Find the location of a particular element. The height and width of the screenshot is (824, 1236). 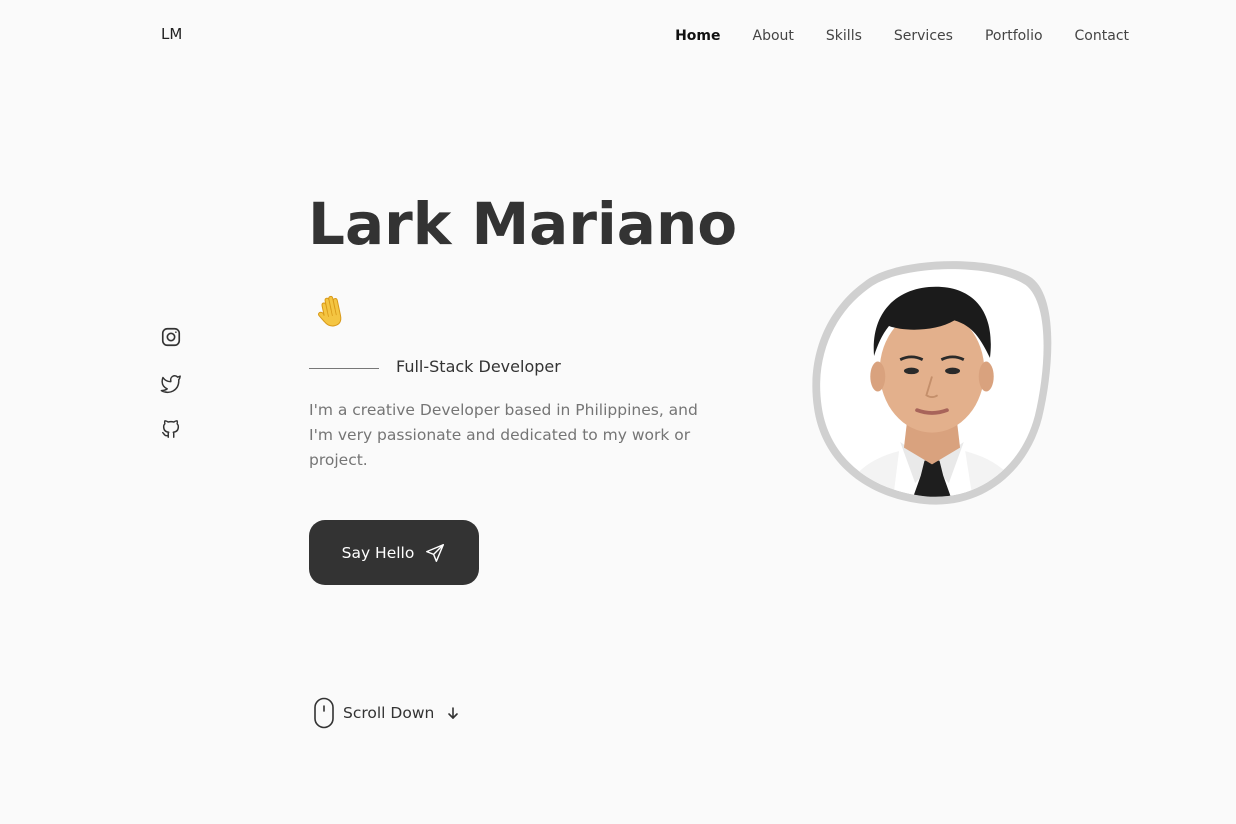

nav-item-skills: Skills is located at coordinates (844, 34).